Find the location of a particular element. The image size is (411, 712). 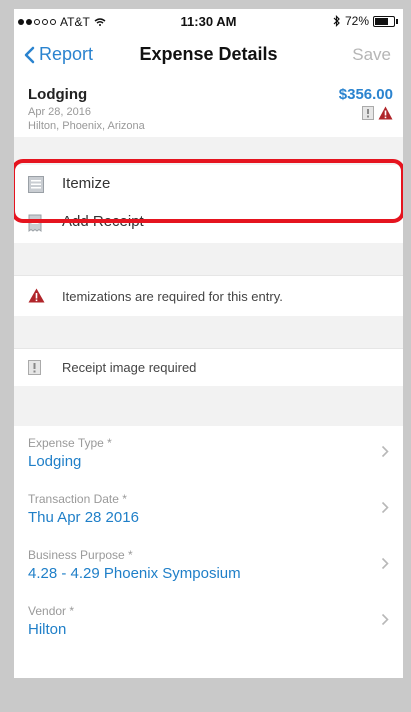

field-value: Lodging is located at coordinates (55, 461).